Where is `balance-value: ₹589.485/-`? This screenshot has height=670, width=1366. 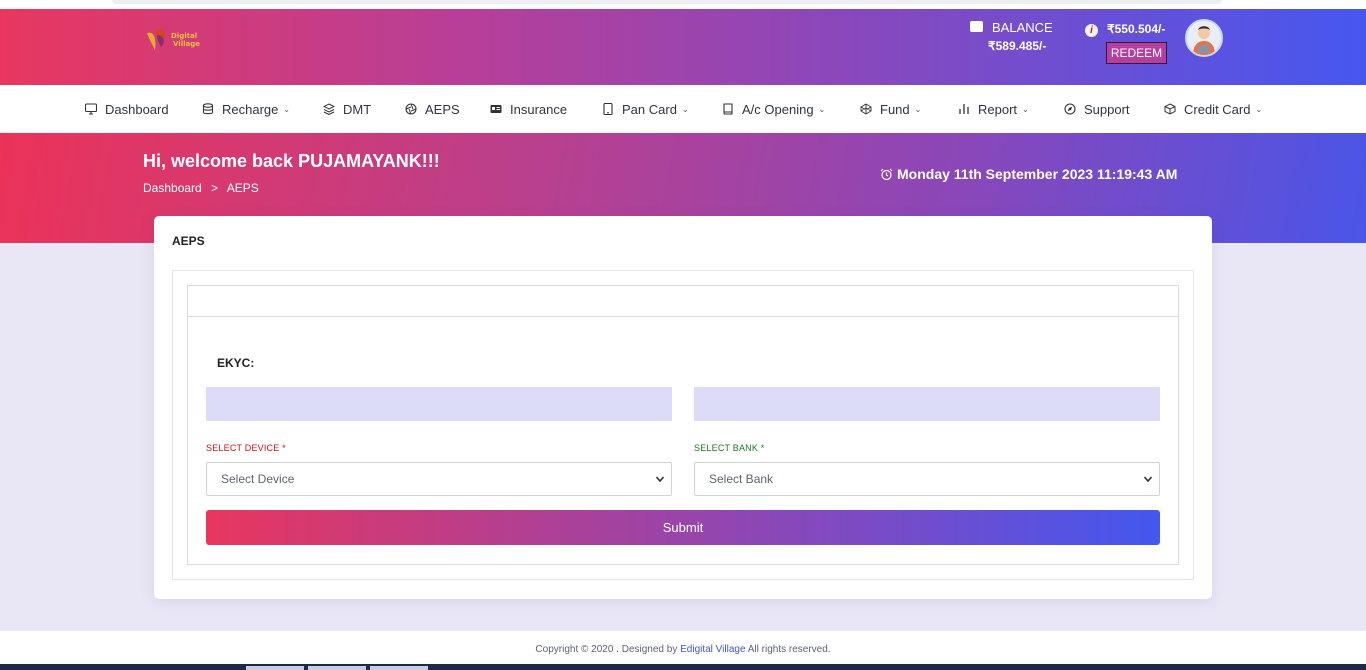 balance-value: ₹589.485/- is located at coordinates (1017, 46).